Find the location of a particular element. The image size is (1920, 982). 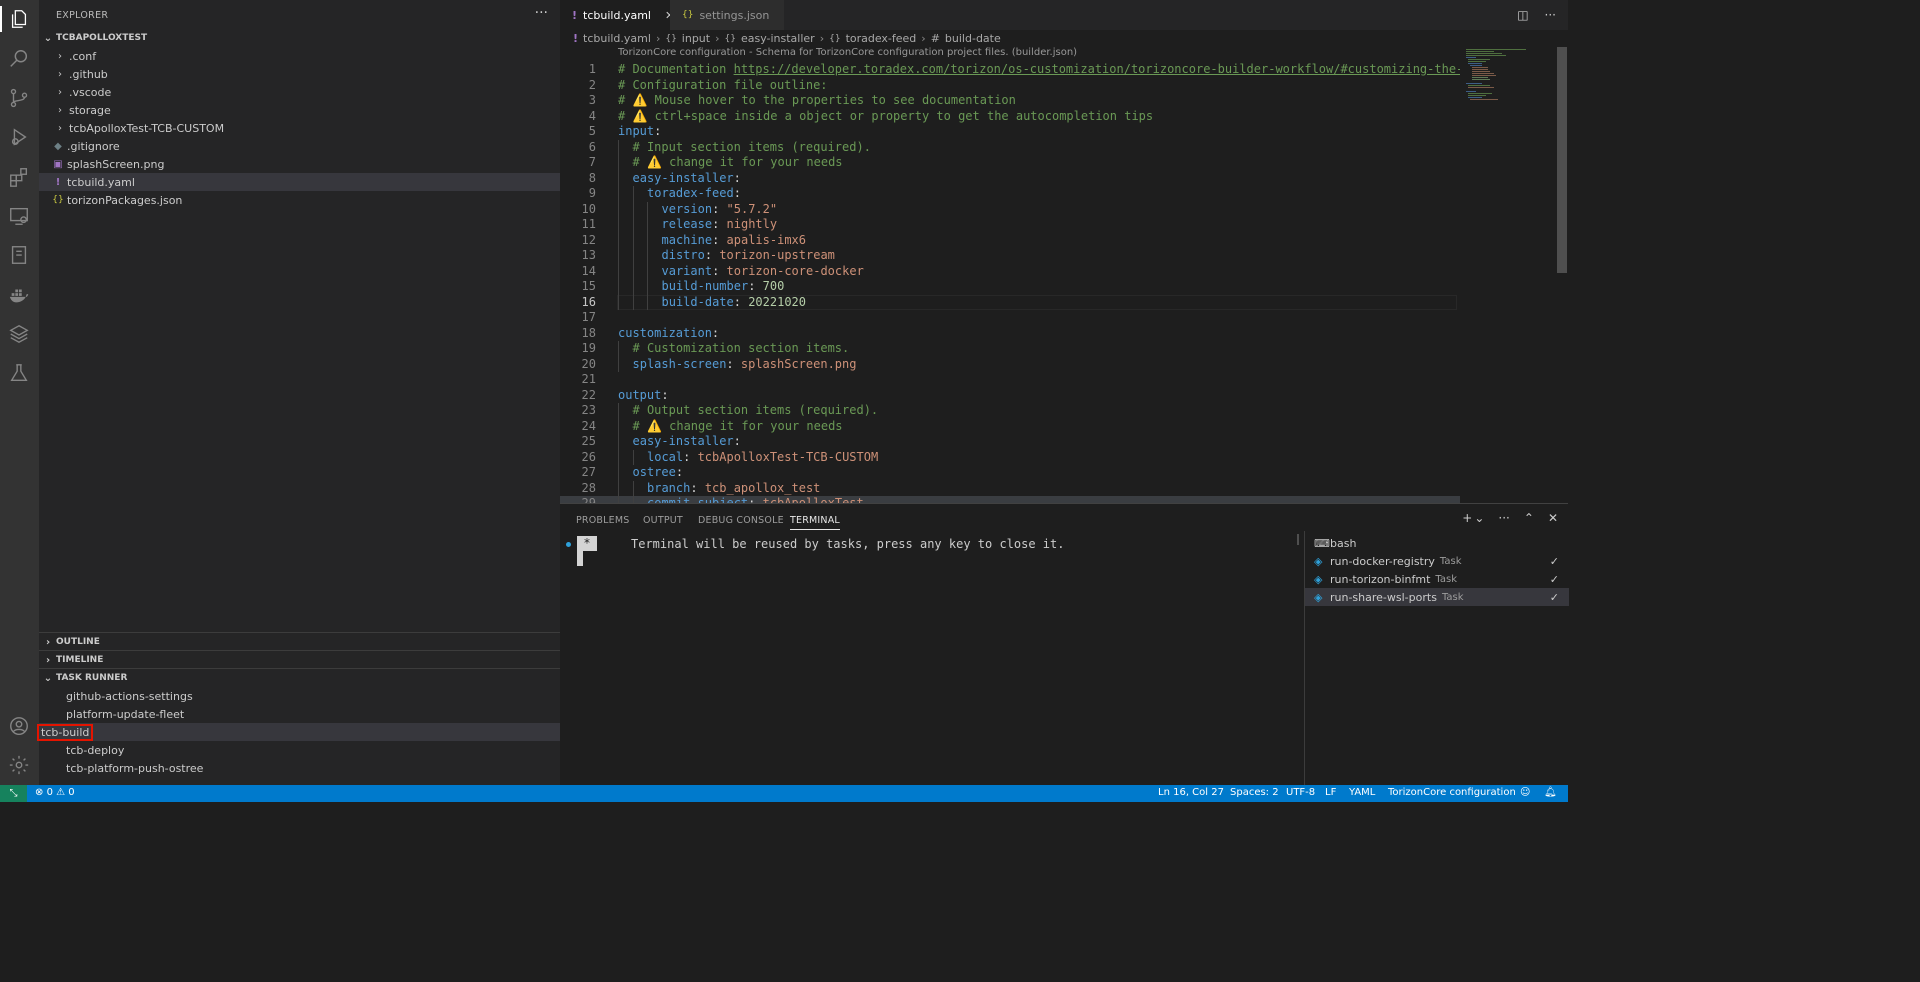

settings-gear-icon is located at coordinates (19, 765).